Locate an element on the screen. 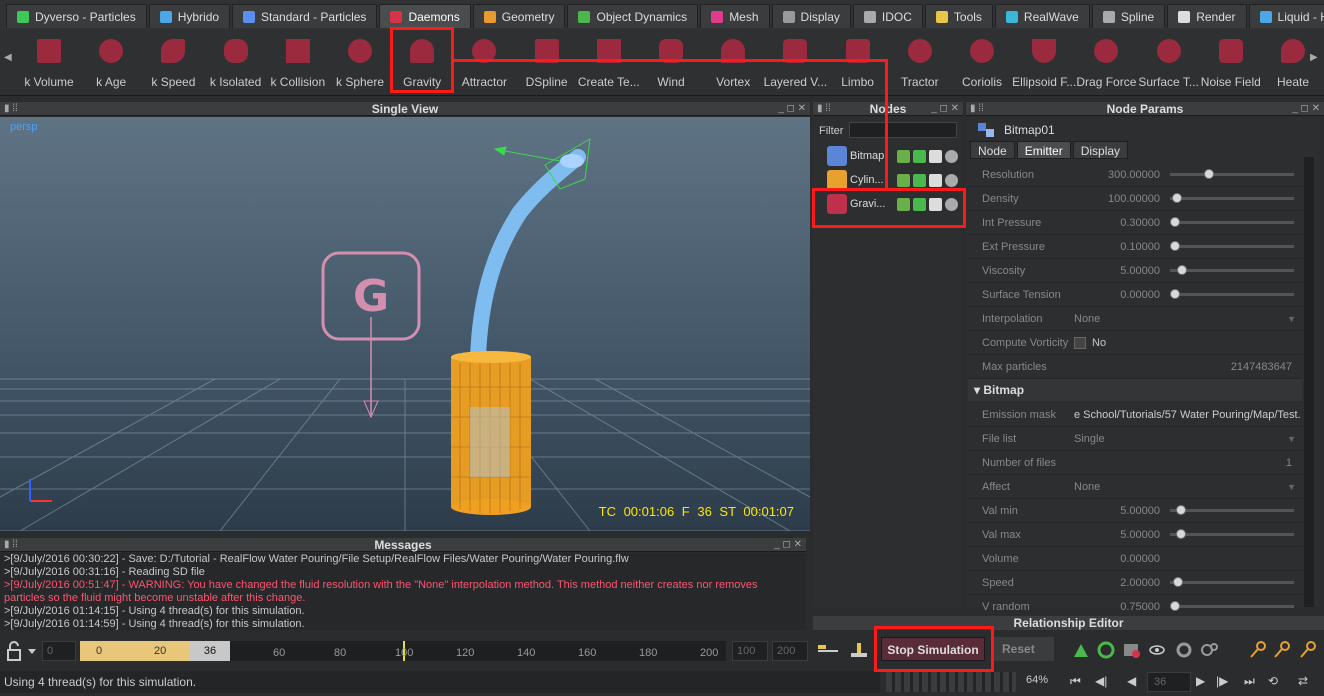 Image resolution: width=1324 pixels, height=696 pixels. param-value: 300.00000 is located at coordinates (1117, 175).